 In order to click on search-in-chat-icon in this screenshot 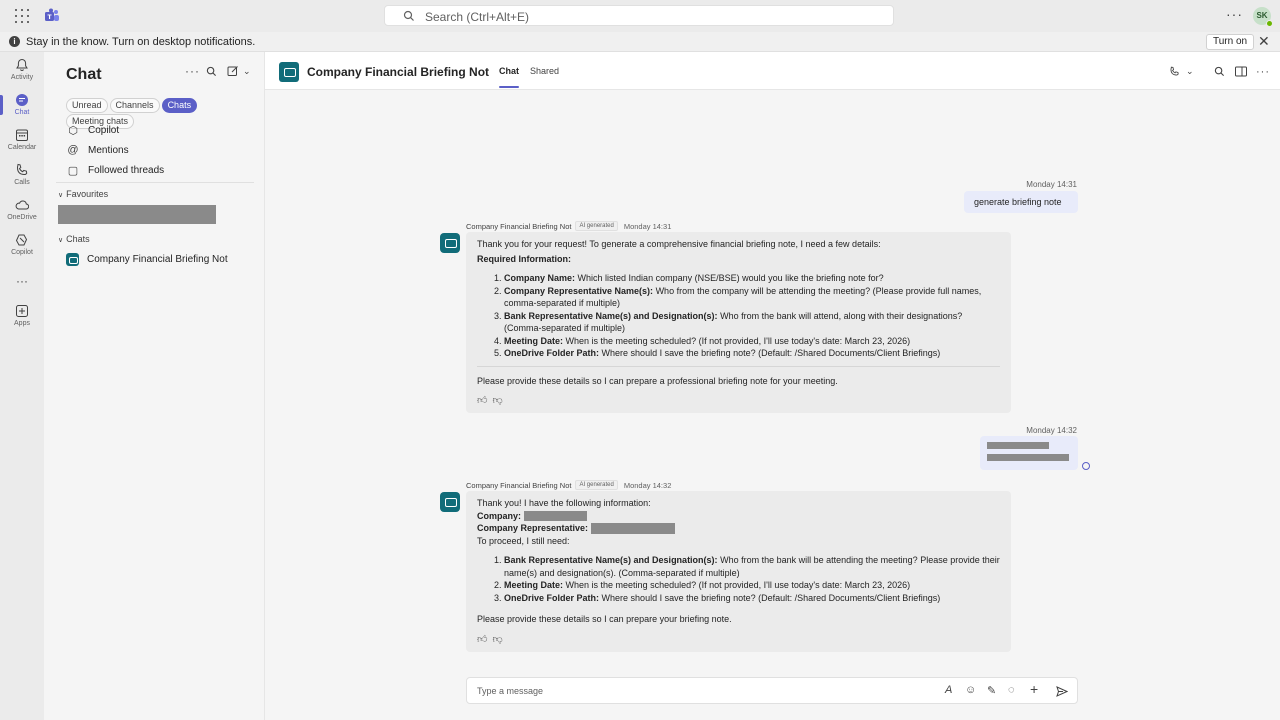, I will do `click(1219, 71)`.